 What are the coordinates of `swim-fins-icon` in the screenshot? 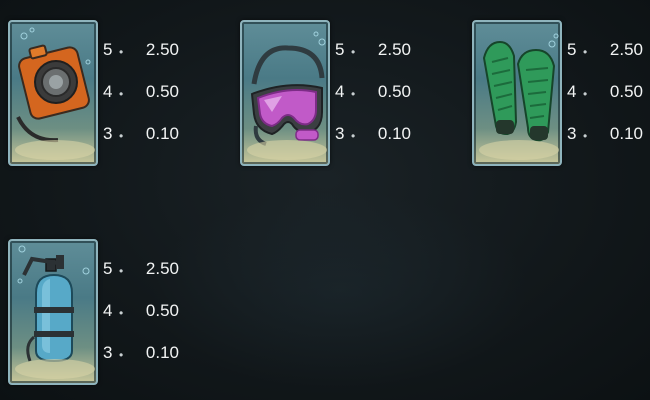 It's located at (519, 96).